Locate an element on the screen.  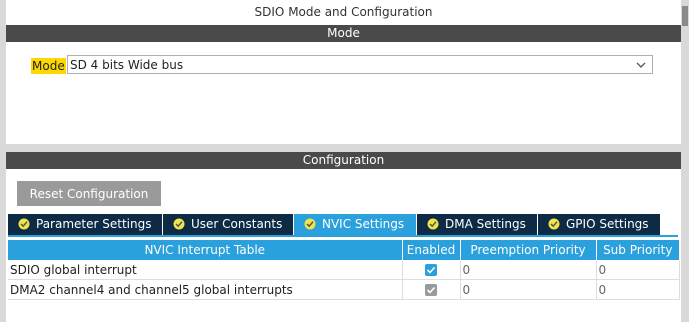
tab-label: GPIO Settings is located at coordinates (607, 224).